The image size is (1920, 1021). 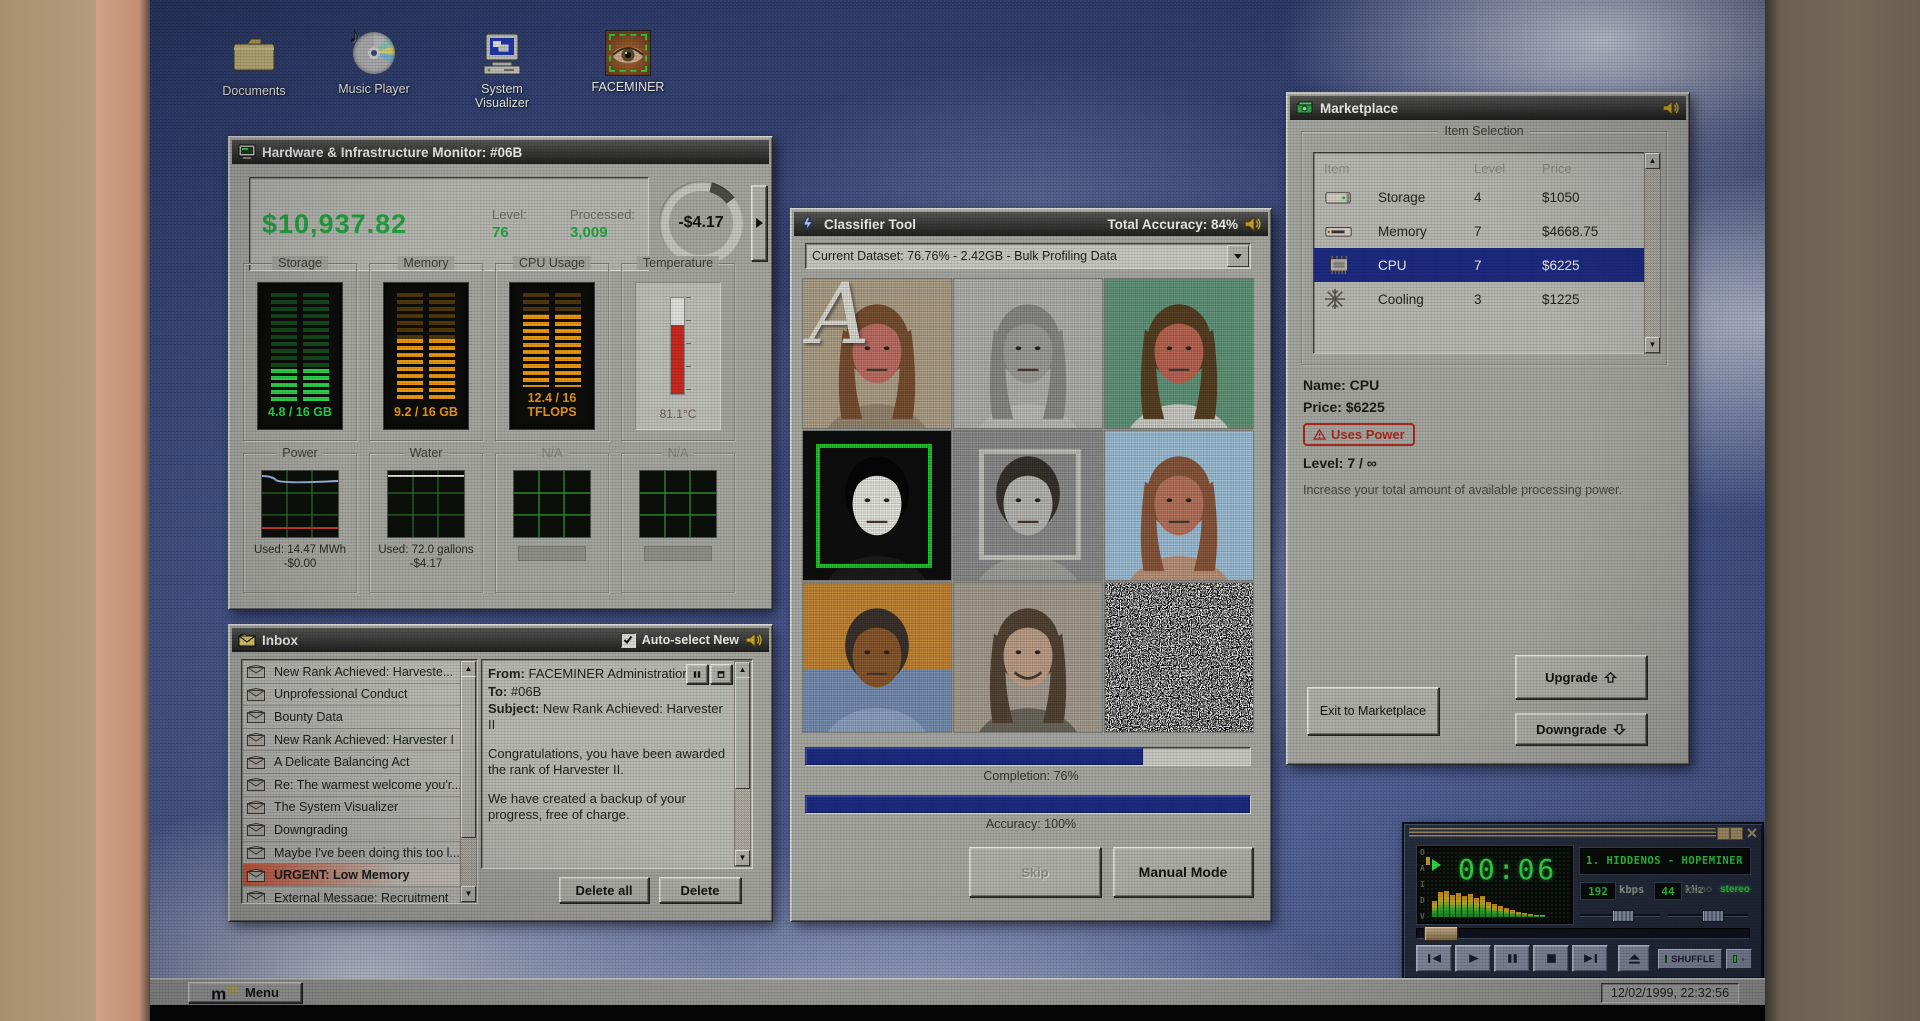 What do you see at coordinates (1031, 224) in the screenshot?
I see `classifier-titlebar: Classifier Tool Total Accuracy: 84%` at bounding box center [1031, 224].